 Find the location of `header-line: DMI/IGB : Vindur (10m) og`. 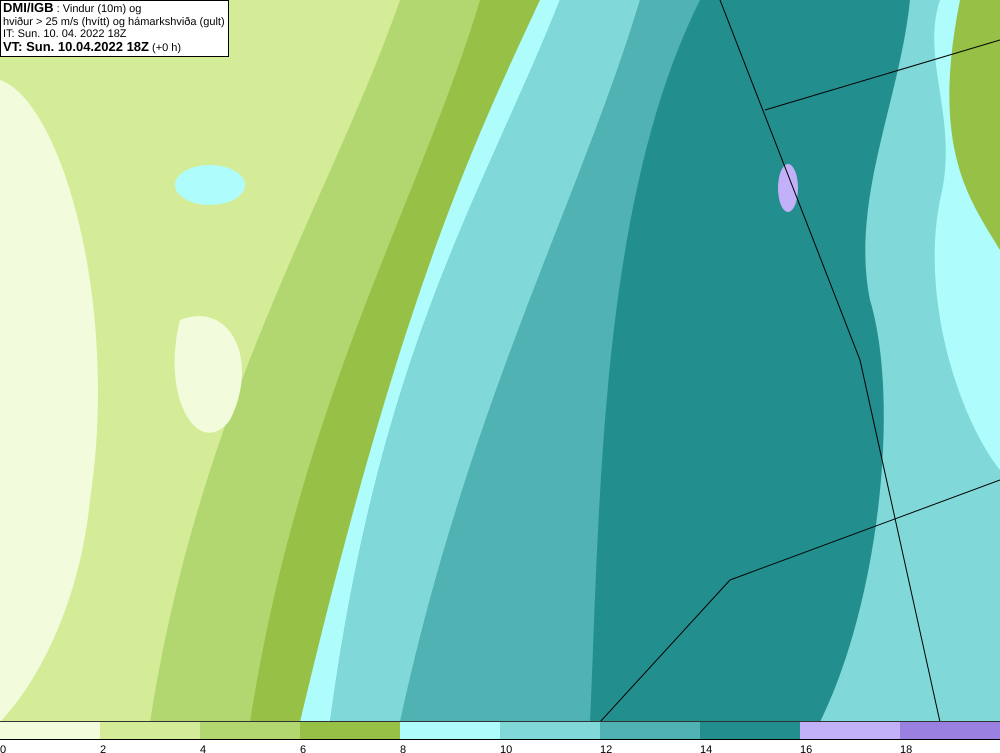

header-line: DMI/IGB : Vindur (10m) og is located at coordinates (72, 9).